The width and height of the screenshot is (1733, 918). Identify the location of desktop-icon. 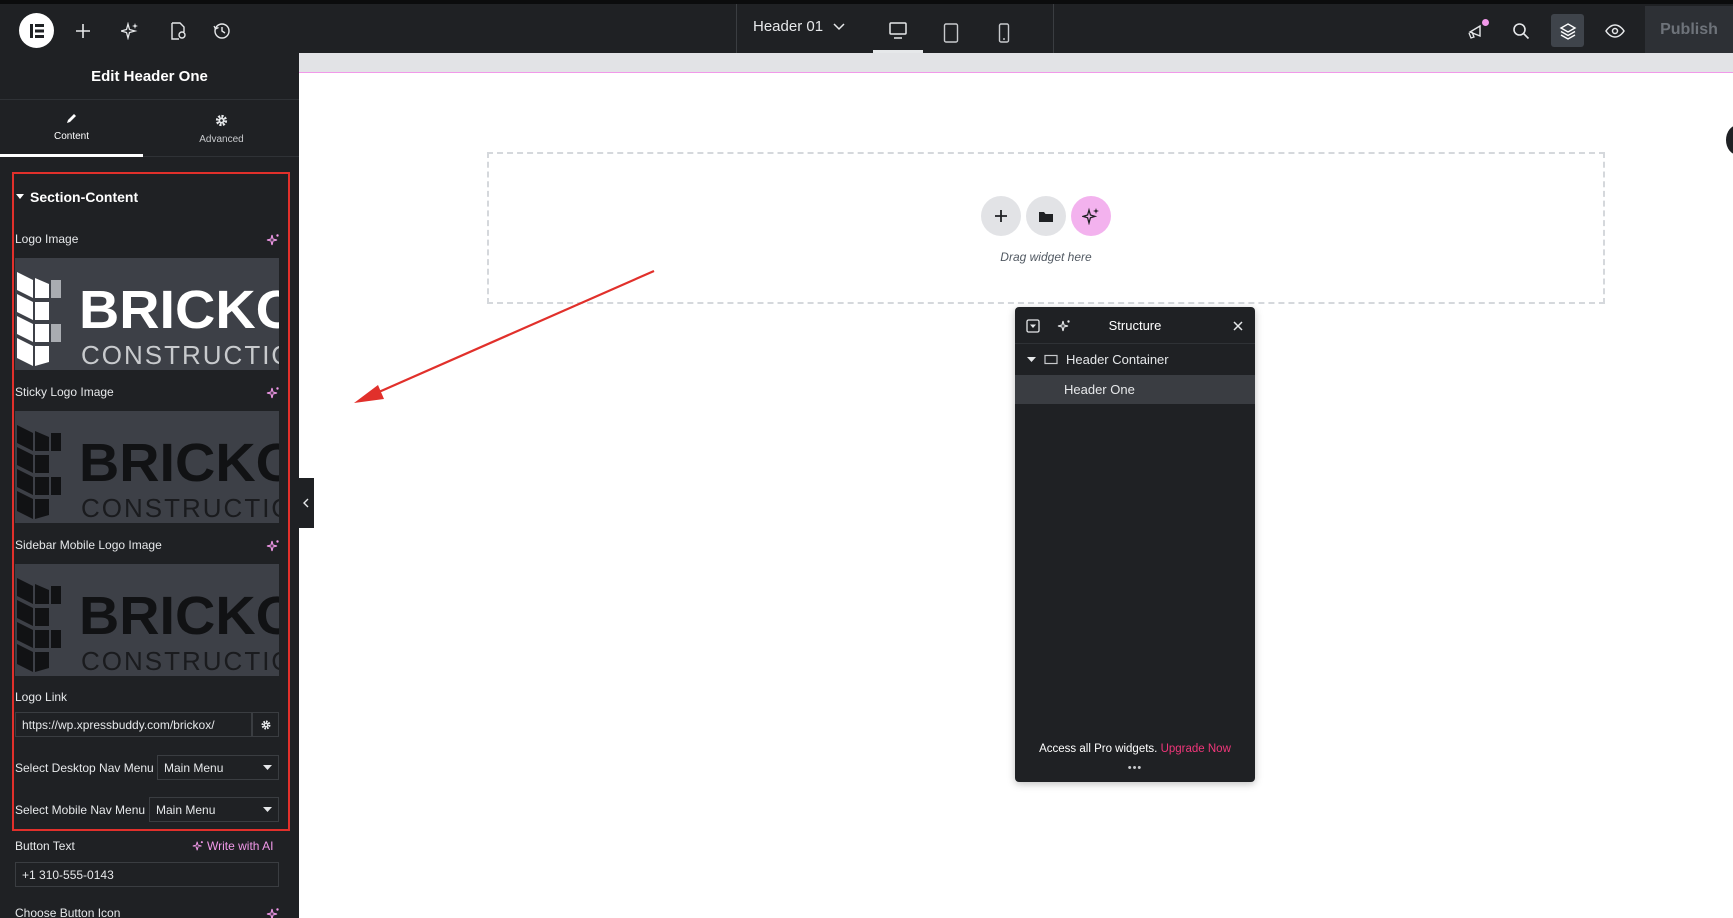
(898, 30).